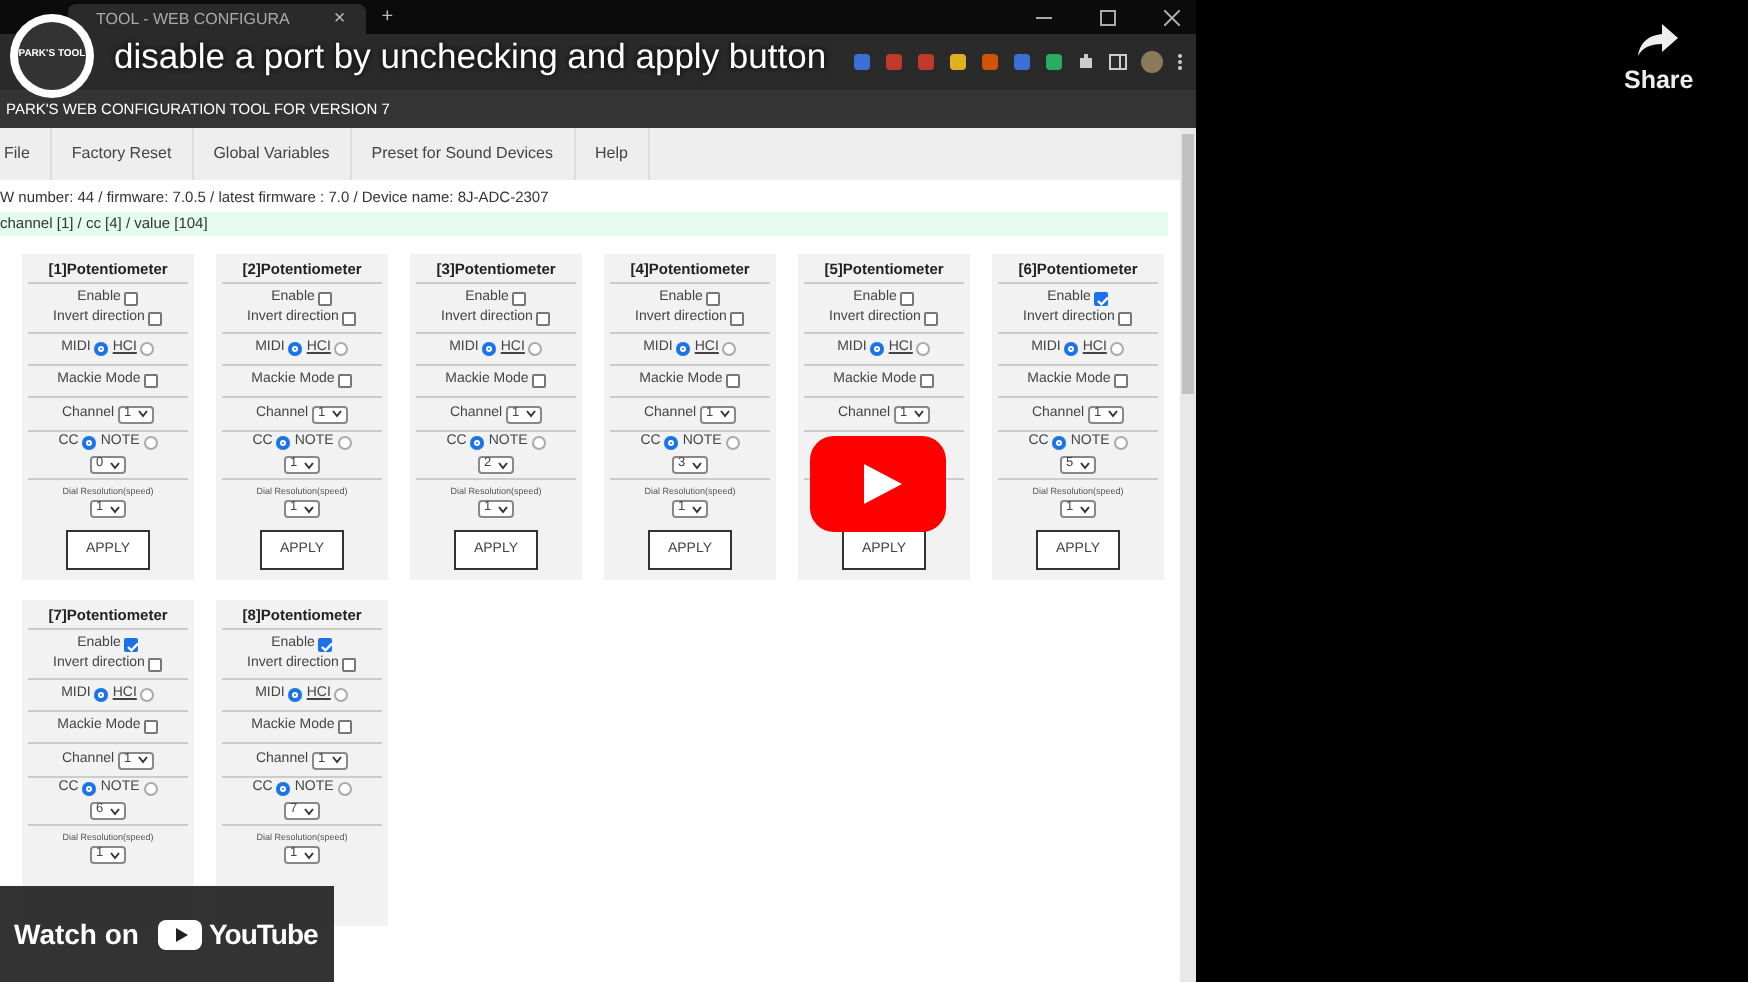 The image size is (1748, 982). What do you see at coordinates (1180, 62) in the screenshot?
I see `menu-icon` at bounding box center [1180, 62].